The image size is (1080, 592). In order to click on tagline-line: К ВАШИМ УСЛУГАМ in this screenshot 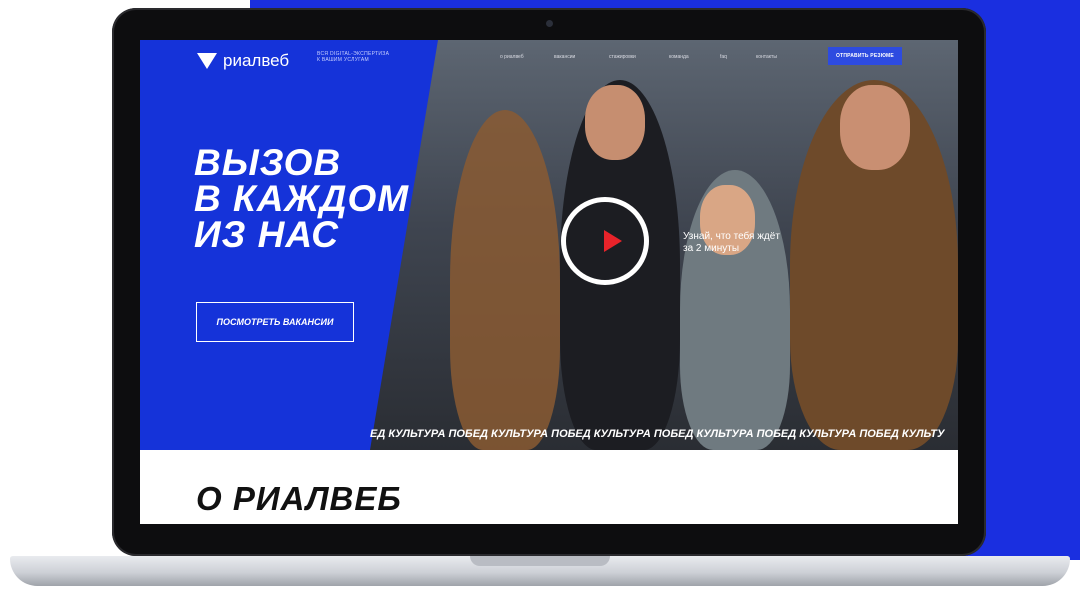, I will do `click(343, 60)`.